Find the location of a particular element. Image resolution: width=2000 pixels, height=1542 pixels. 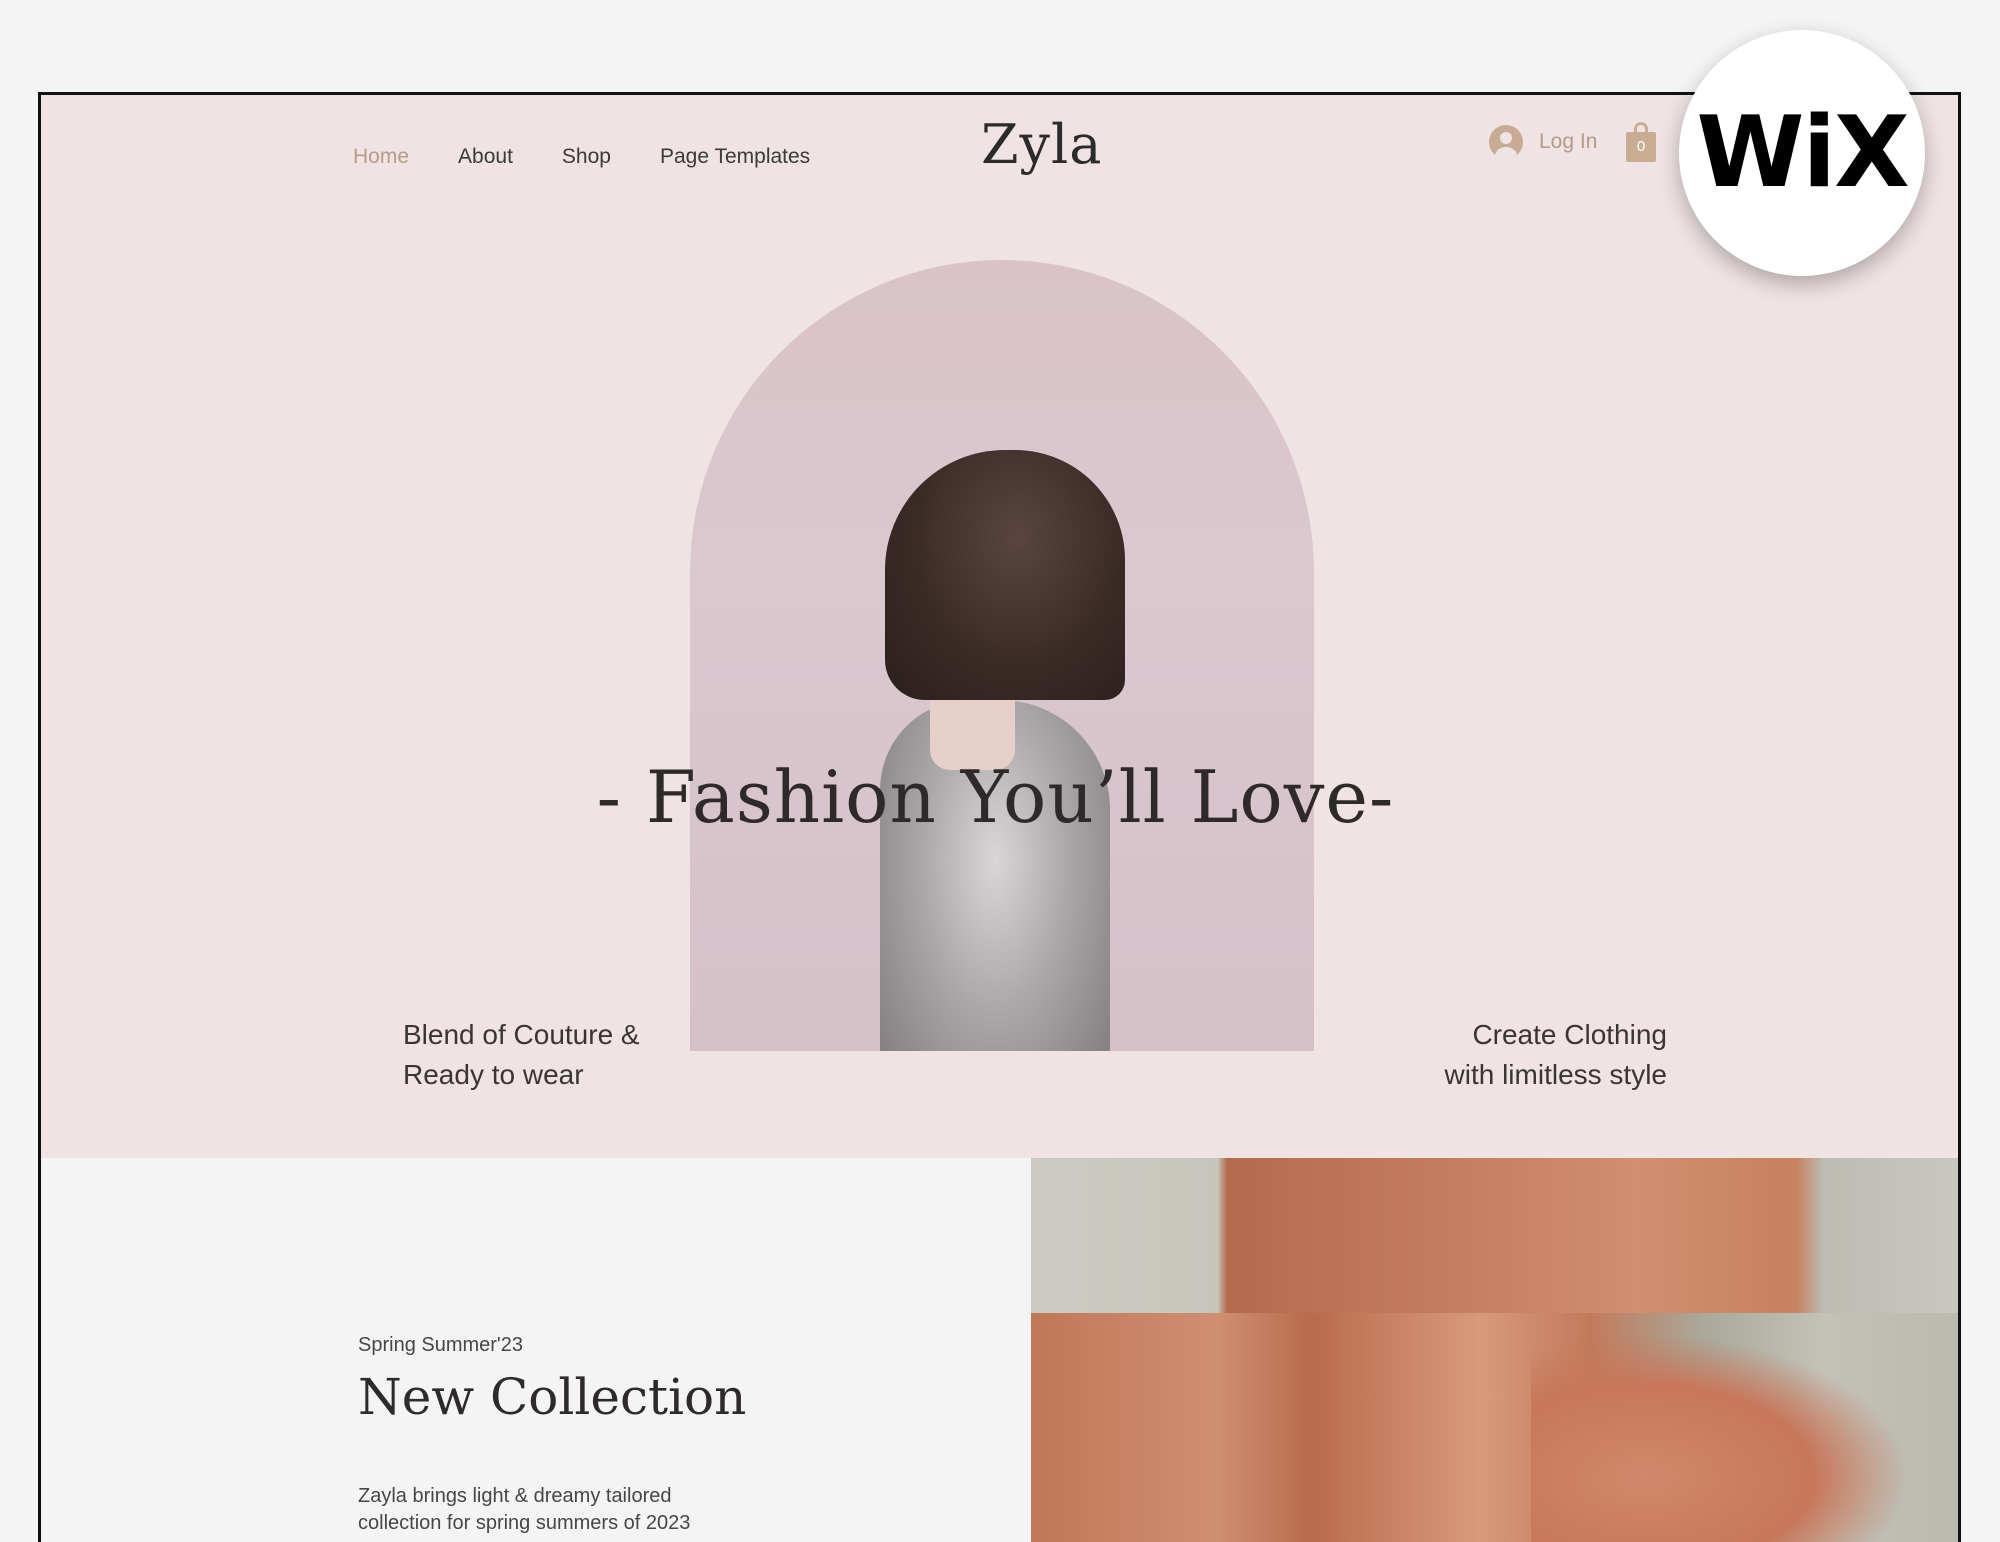

right-tagline-line-1: Create Clothing is located at coordinates (1569, 1034).